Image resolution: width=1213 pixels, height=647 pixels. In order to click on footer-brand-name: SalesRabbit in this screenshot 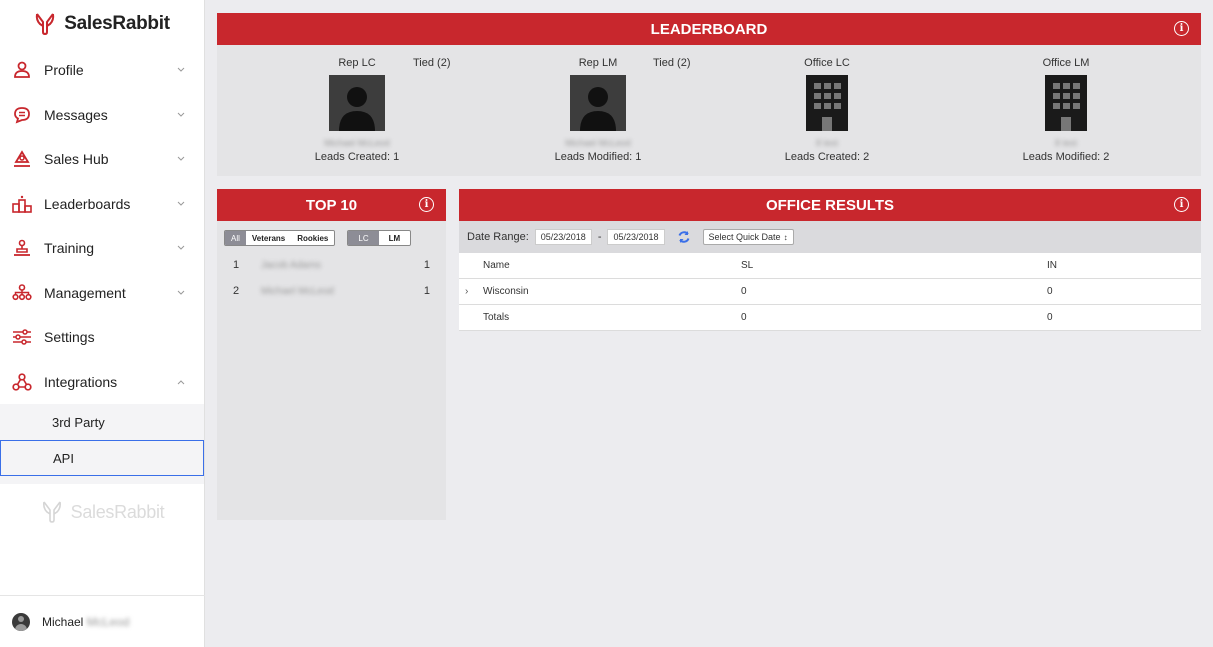, I will do `click(117, 511)`.